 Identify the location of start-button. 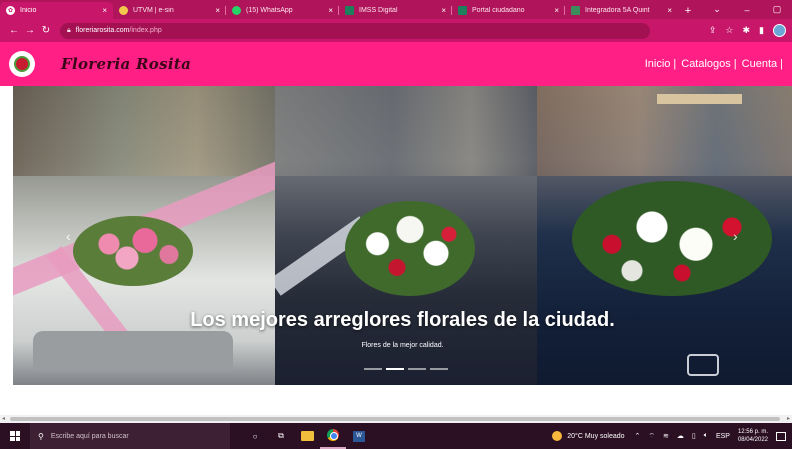
(15, 436).